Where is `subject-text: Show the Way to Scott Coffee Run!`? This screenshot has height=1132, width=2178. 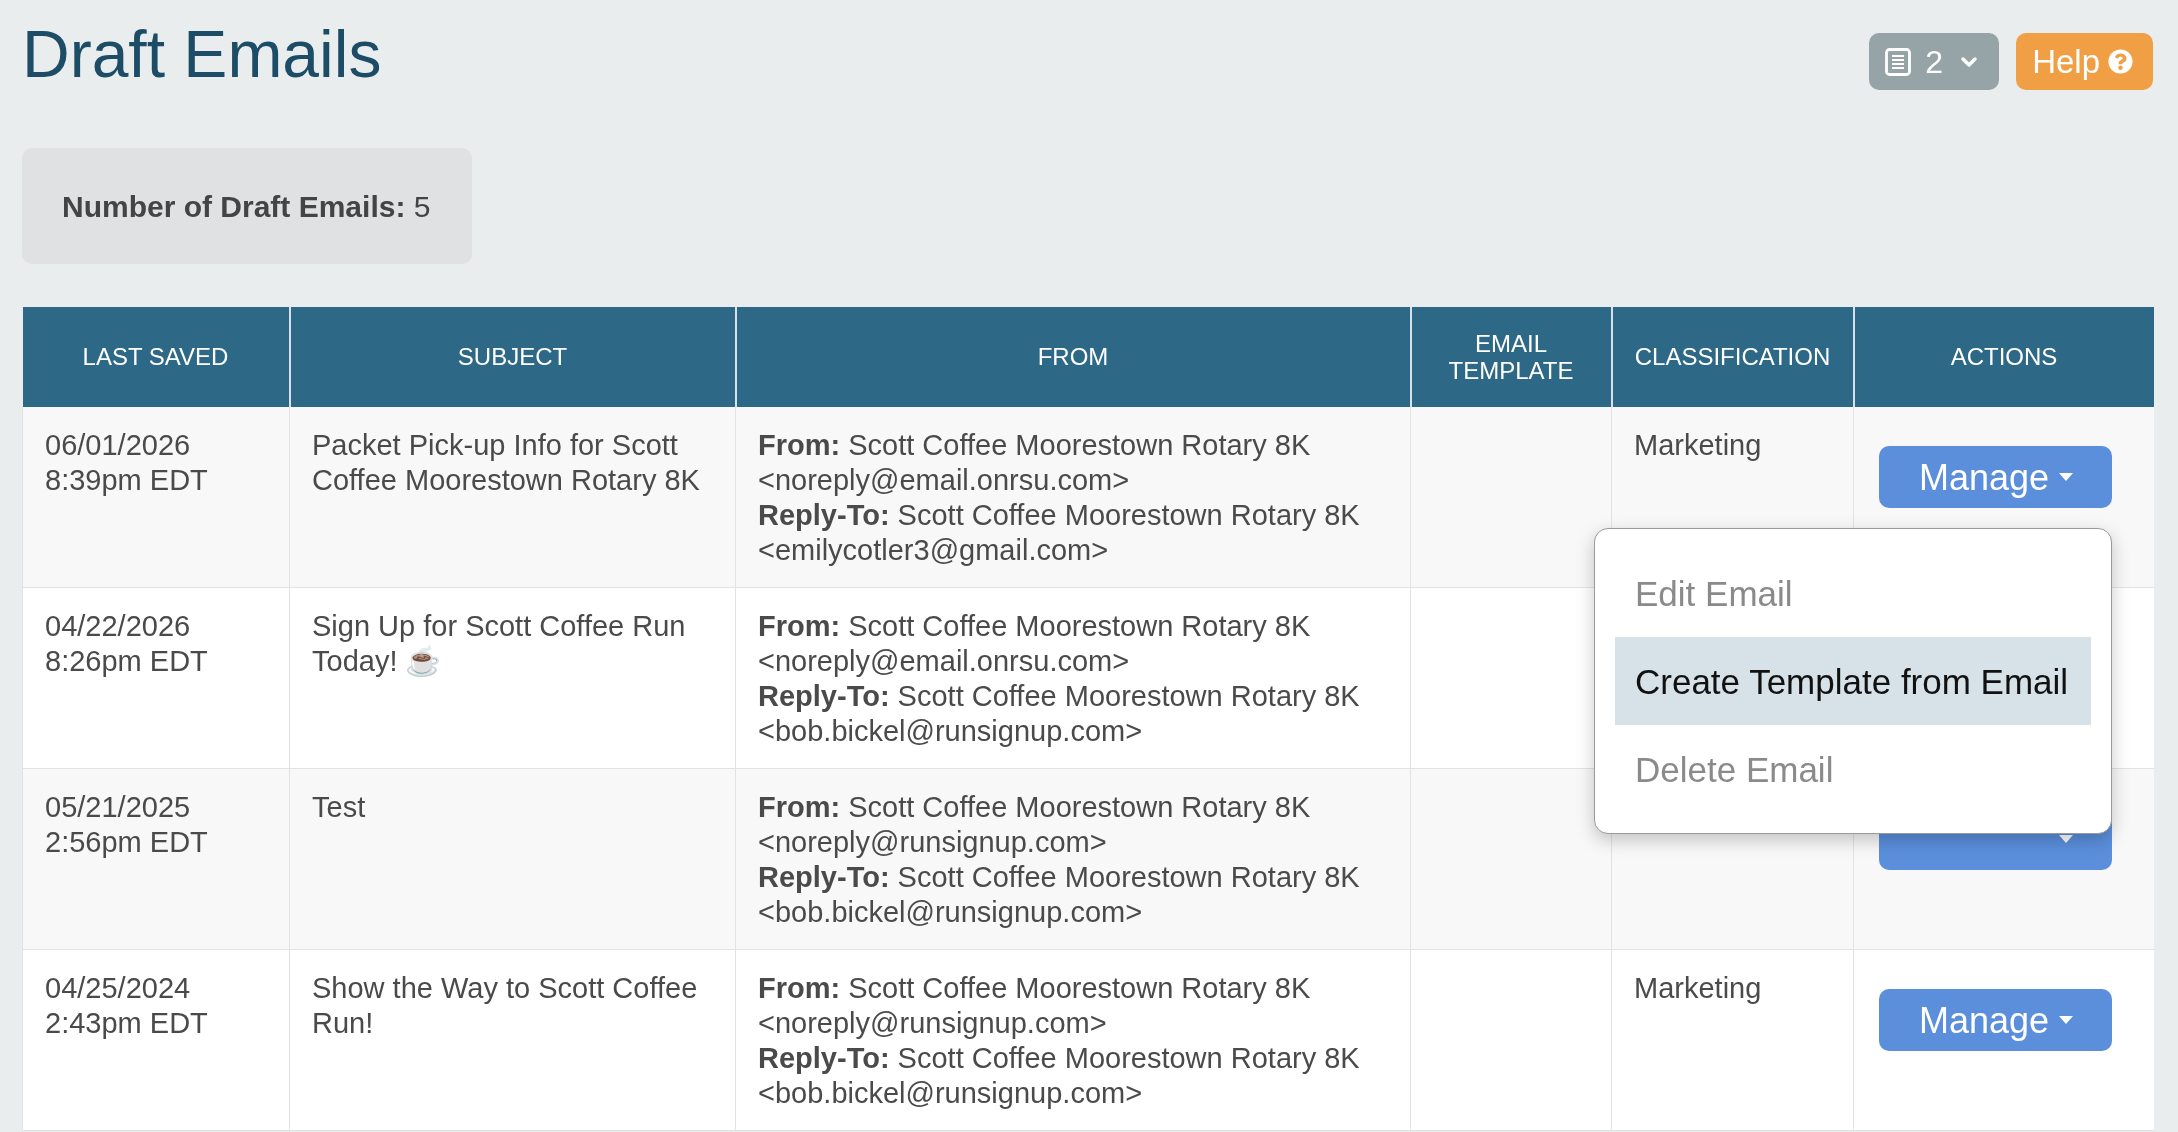 subject-text: Show the Way to Scott Coffee Run! is located at coordinates (505, 1006).